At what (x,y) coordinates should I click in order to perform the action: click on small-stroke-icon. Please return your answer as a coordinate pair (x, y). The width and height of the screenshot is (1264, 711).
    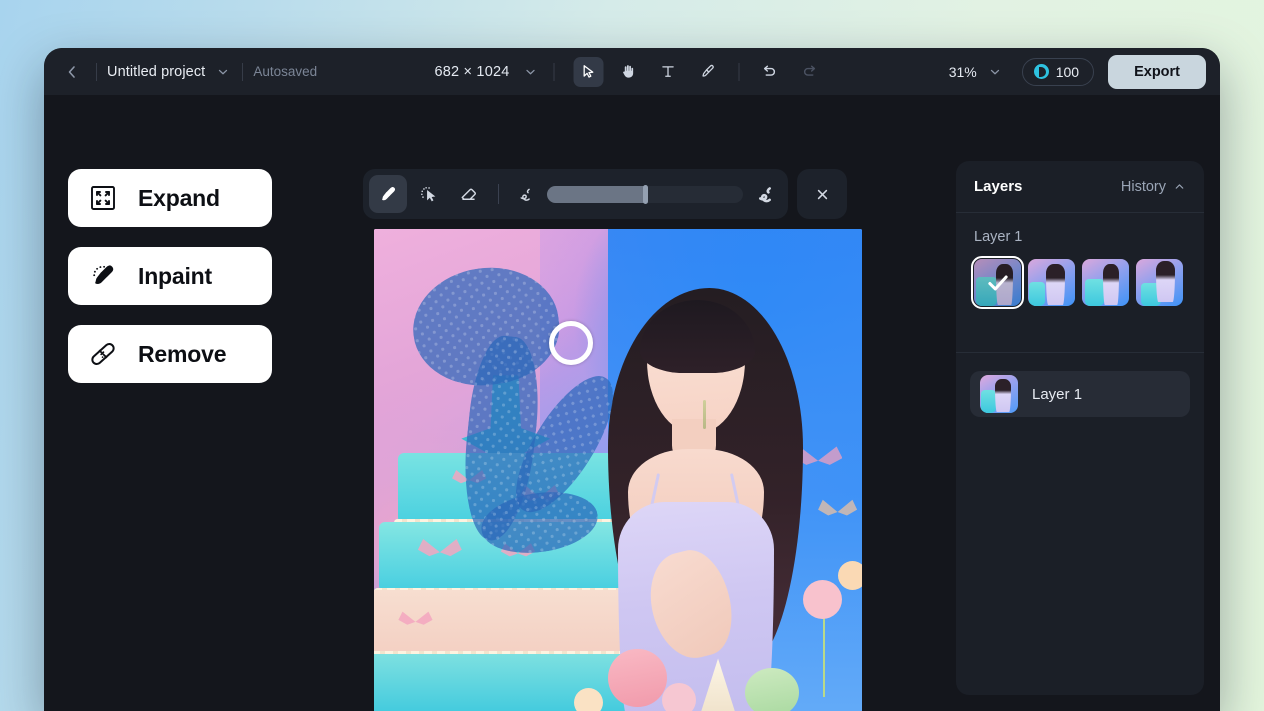
    Looking at the image, I should click on (525, 194).